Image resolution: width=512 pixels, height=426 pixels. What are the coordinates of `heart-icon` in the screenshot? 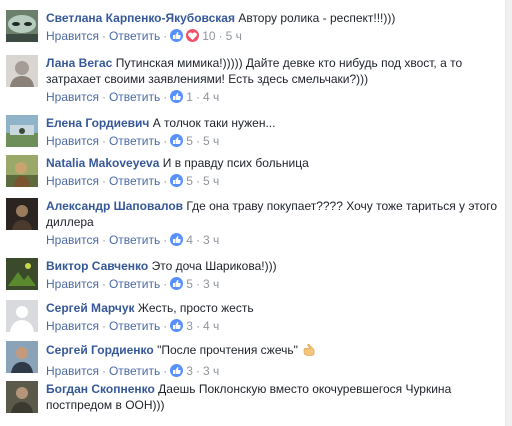 It's located at (193, 35).